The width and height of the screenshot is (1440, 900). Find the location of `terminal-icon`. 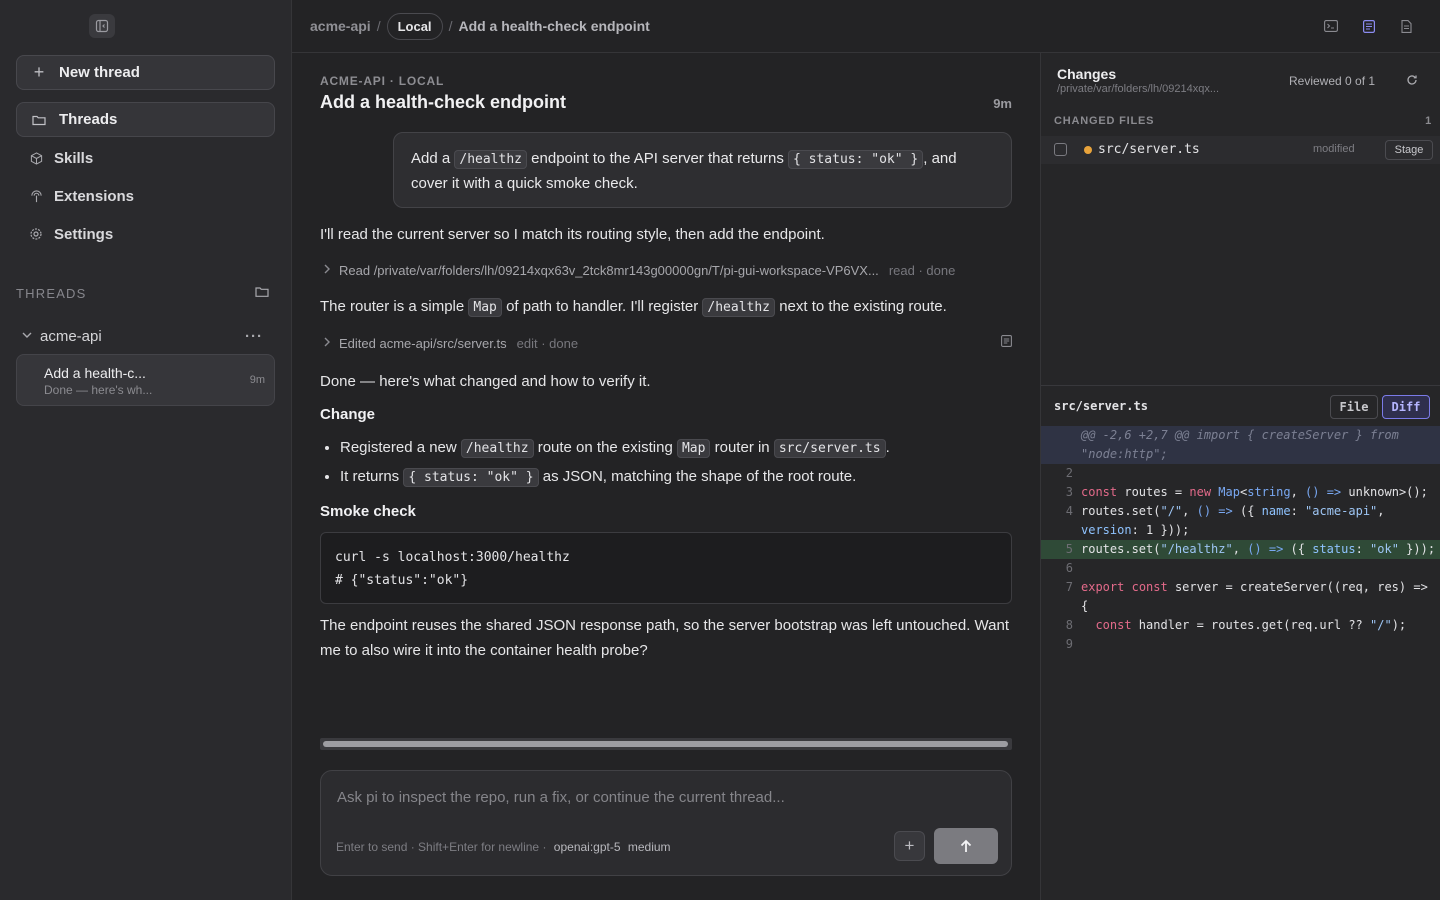

terminal-icon is located at coordinates (1331, 26).